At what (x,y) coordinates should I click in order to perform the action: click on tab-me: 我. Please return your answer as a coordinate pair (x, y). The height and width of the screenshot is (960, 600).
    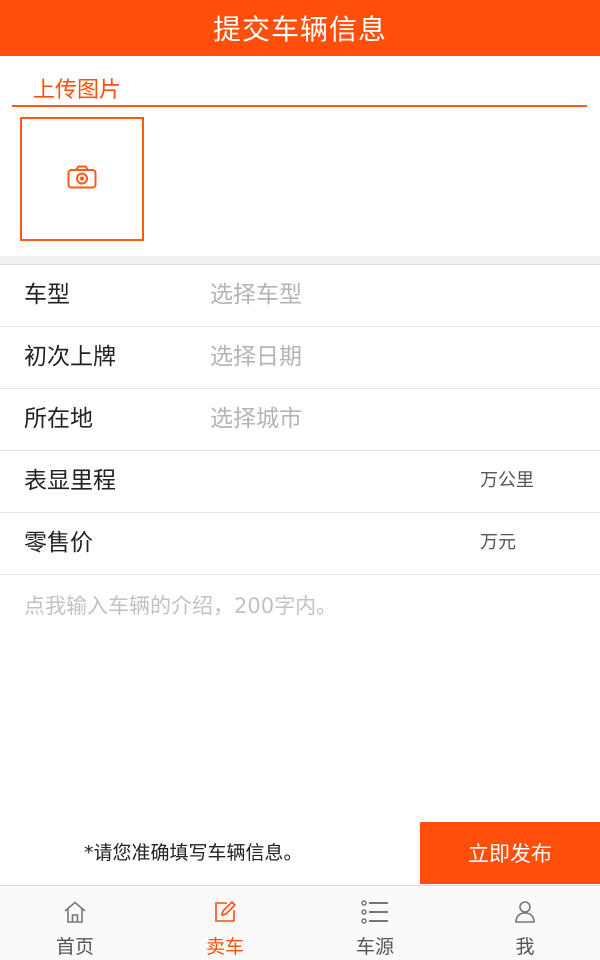
    Looking at the image, I should click on (525, 923).